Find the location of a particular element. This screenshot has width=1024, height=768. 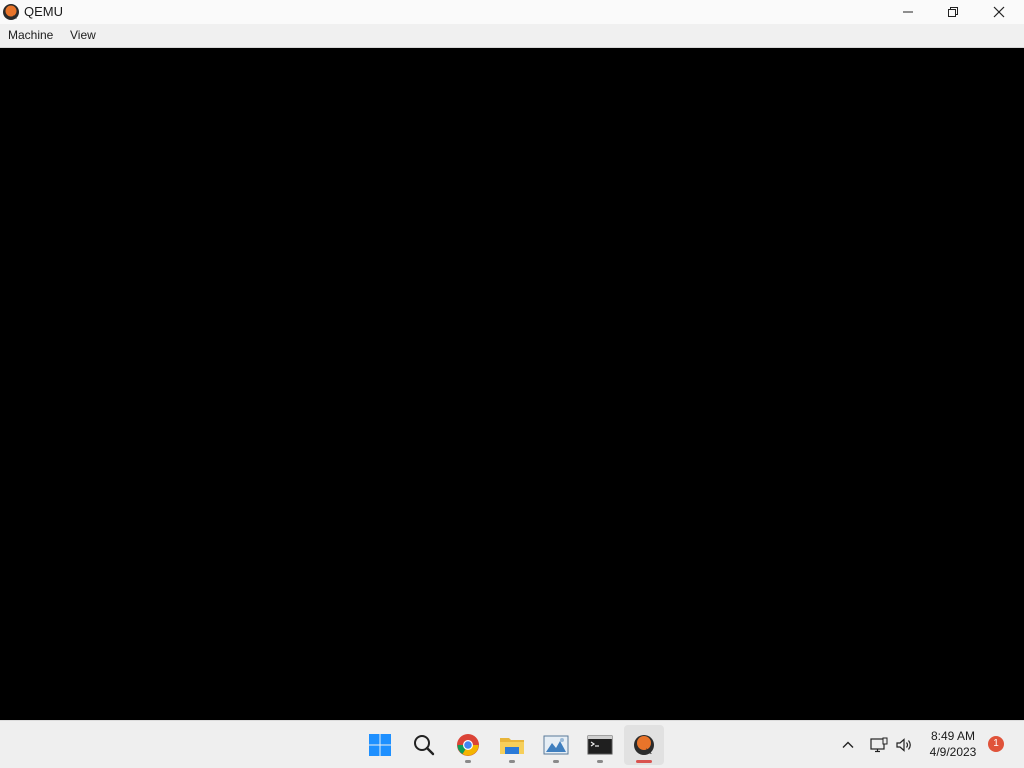

taskbar-chrome is located at coordinates (468, 745).